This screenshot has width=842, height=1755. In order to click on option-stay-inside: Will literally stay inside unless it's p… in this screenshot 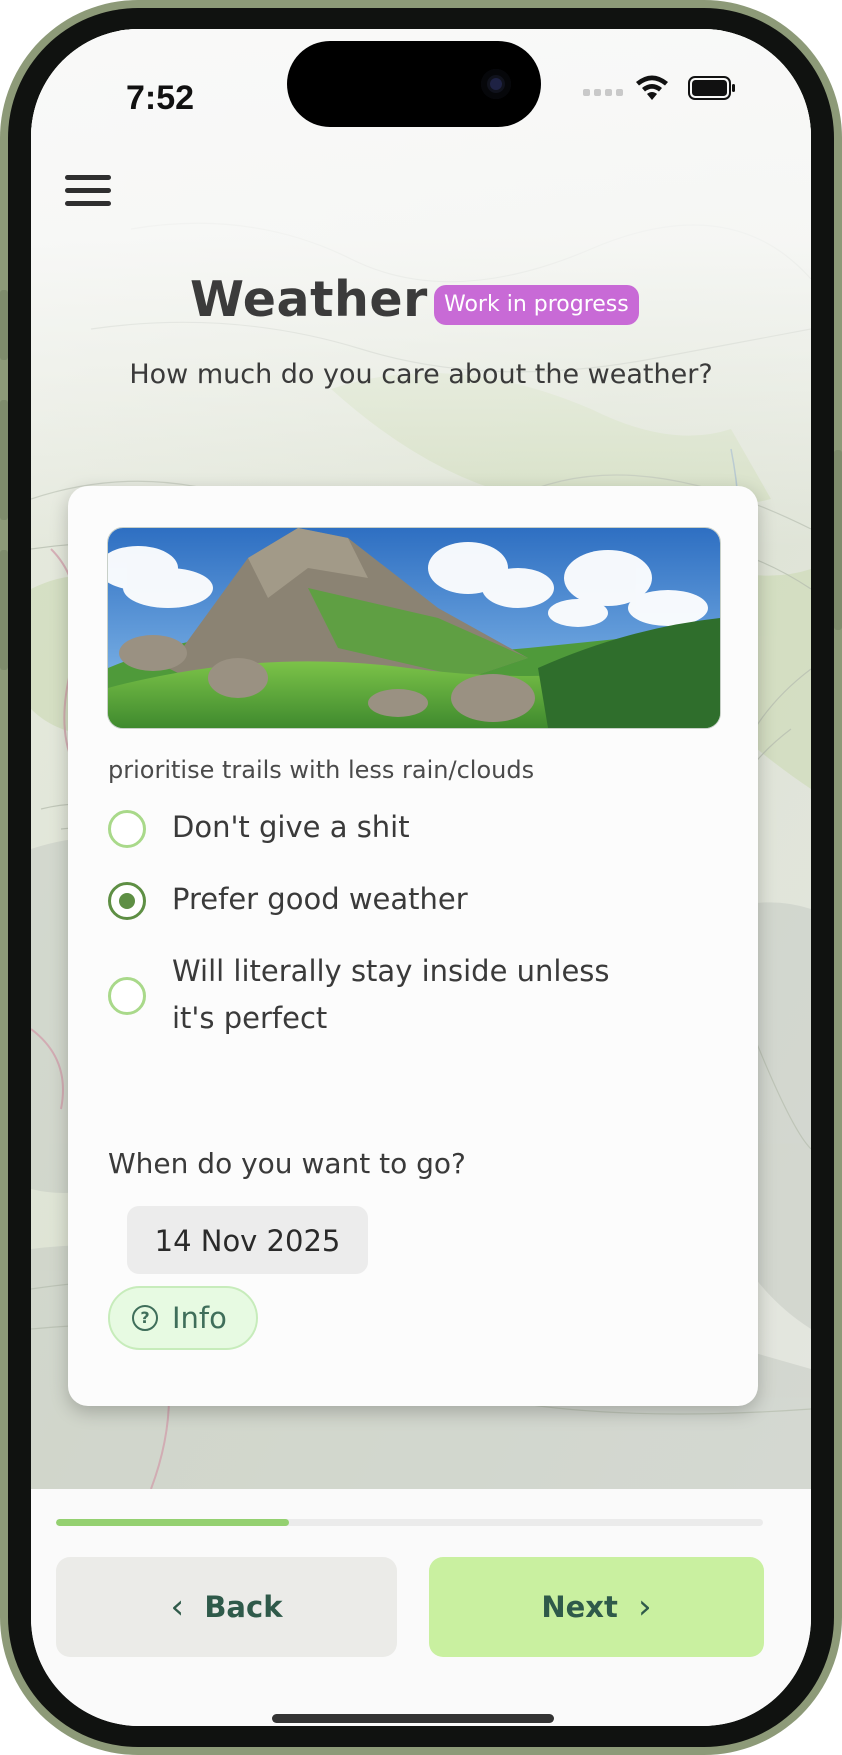, I will do `click(408, 996)`.